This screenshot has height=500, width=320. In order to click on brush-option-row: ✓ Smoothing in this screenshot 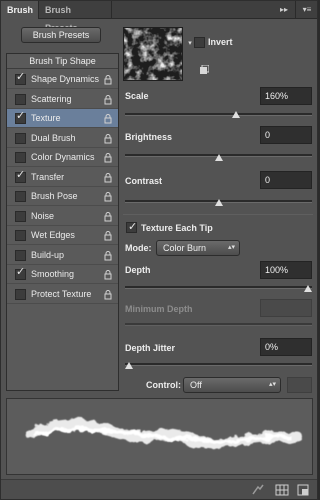, I will do `click(62, 274)`.